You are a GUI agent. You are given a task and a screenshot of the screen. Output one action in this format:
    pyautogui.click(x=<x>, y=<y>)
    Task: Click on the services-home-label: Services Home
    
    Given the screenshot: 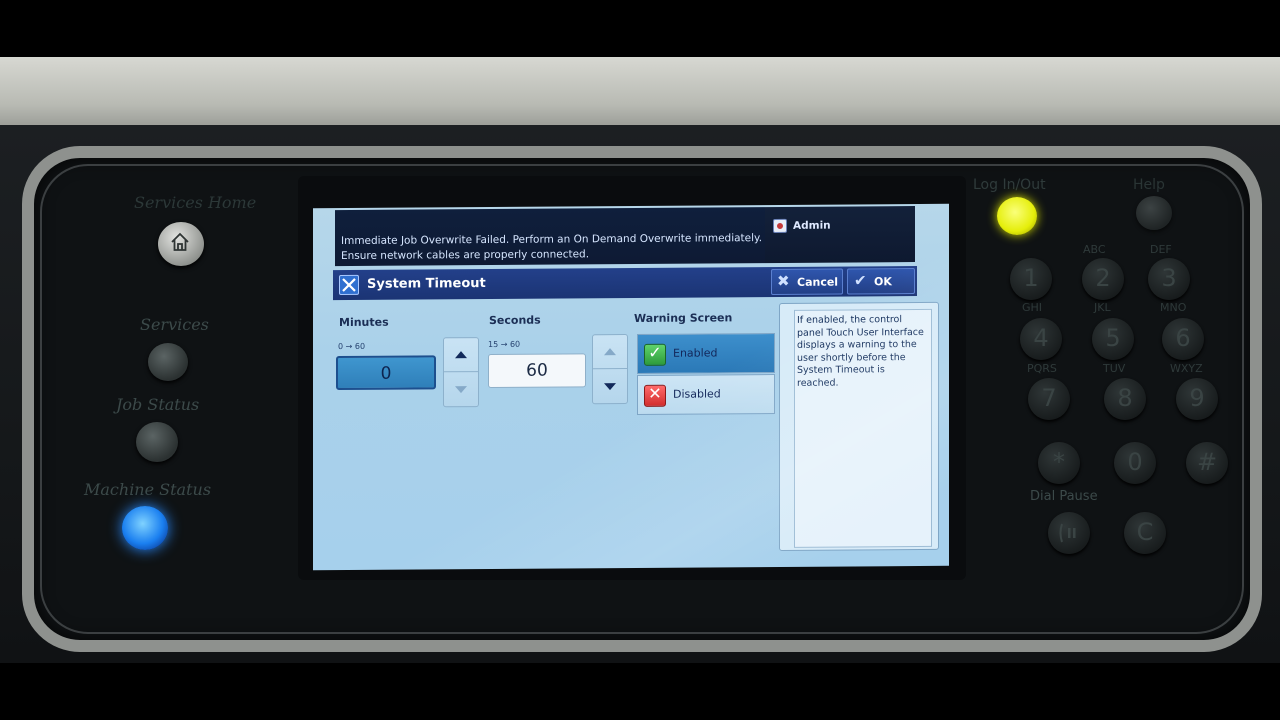 What is the action you would take?
    pyautogui.click(x=195, y=202)
    